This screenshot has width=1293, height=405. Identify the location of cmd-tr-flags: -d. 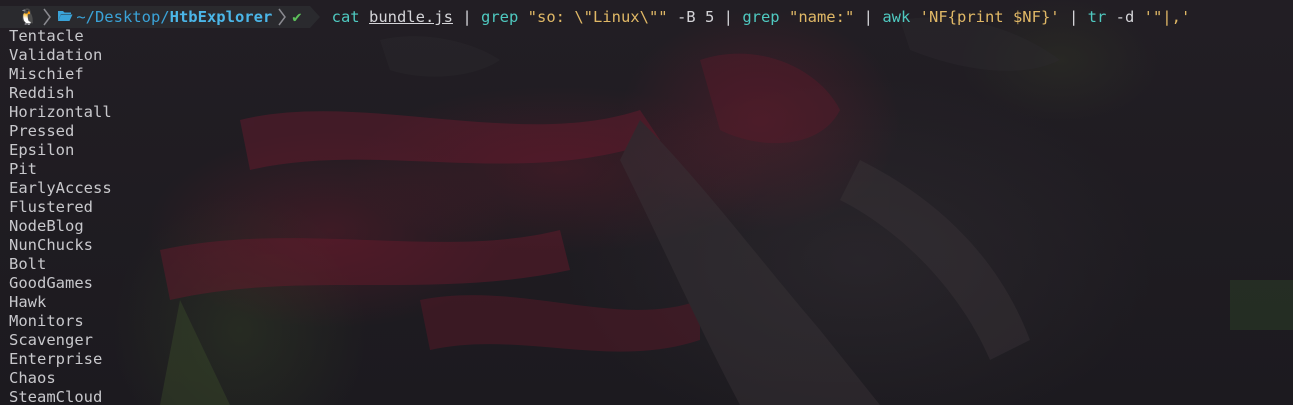
(1125, 17).